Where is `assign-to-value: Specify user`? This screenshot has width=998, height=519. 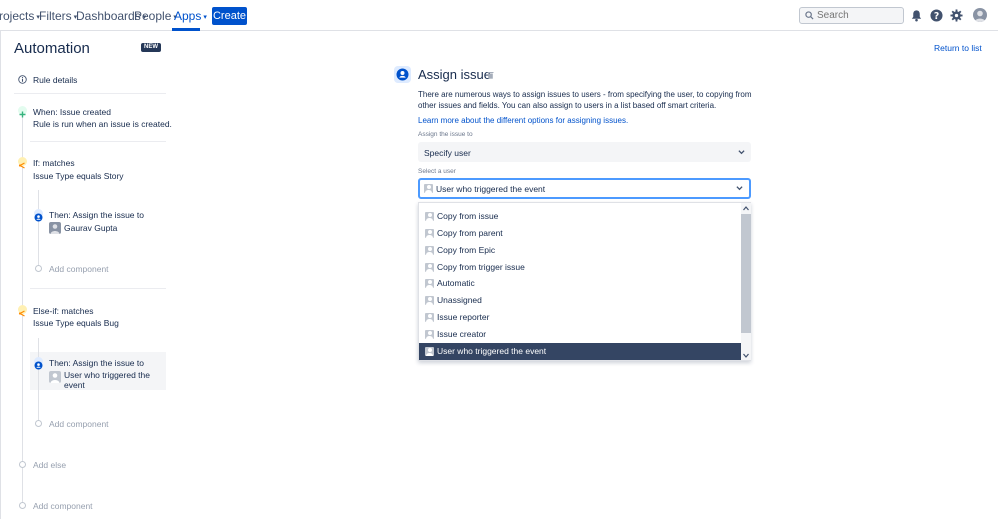
assign-to-value: Specify user is located at coordinates (447, 153).